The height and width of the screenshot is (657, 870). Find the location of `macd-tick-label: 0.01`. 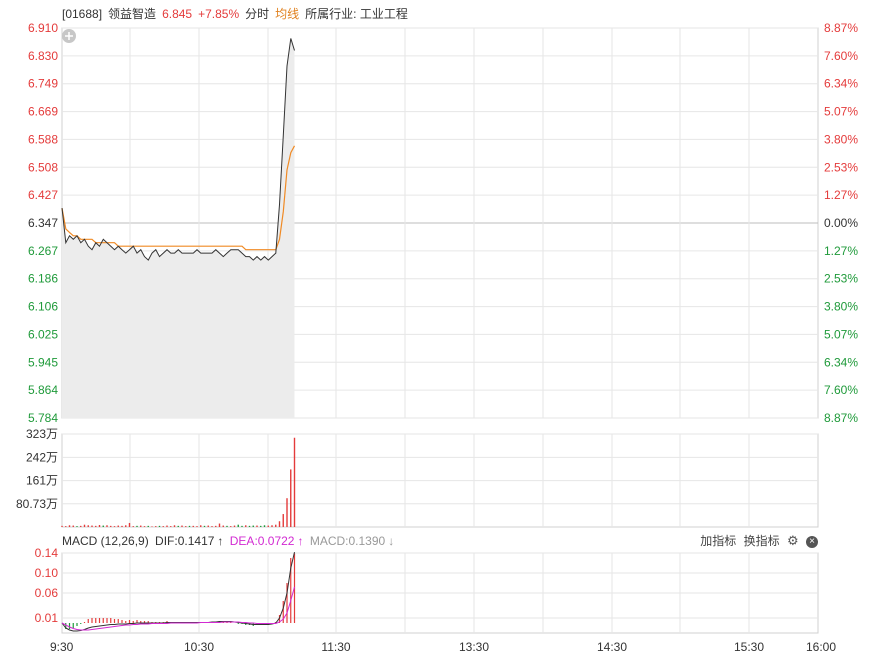

macd-tick-label: 0.01 is located at coordinates (47, 618).